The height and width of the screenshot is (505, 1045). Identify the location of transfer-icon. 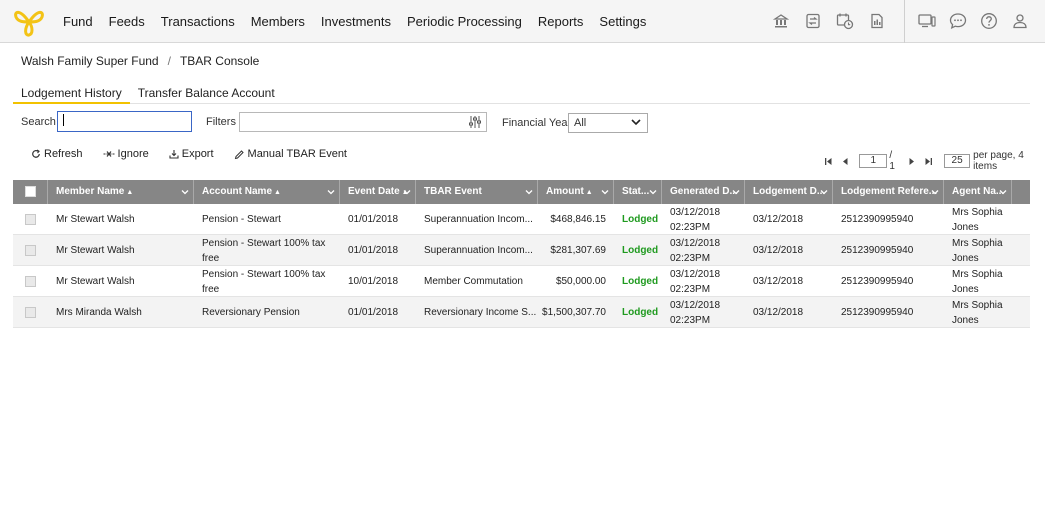
(813, 21).